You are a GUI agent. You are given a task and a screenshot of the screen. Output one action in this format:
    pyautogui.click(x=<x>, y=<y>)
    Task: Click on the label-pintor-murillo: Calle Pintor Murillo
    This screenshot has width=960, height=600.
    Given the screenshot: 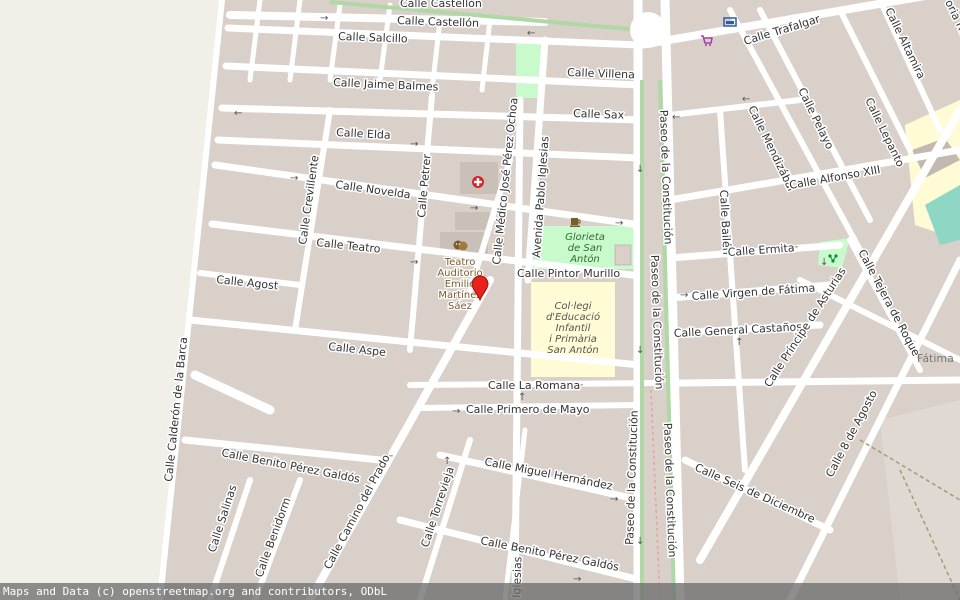 What is the action you would take?
    pyautogui.click(x=568, y=273)
    